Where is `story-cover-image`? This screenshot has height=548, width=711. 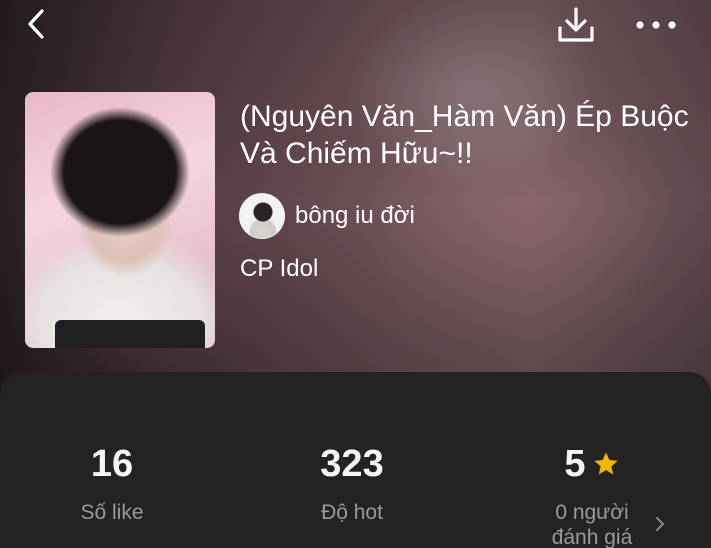 story-cover-image is located at coordinates (120, 220).